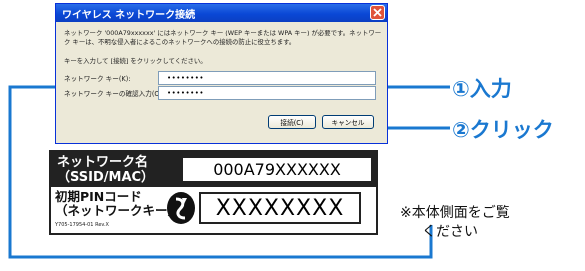  I want to click on ssid-value: 000A79XXXXXX, so click(277, 169).